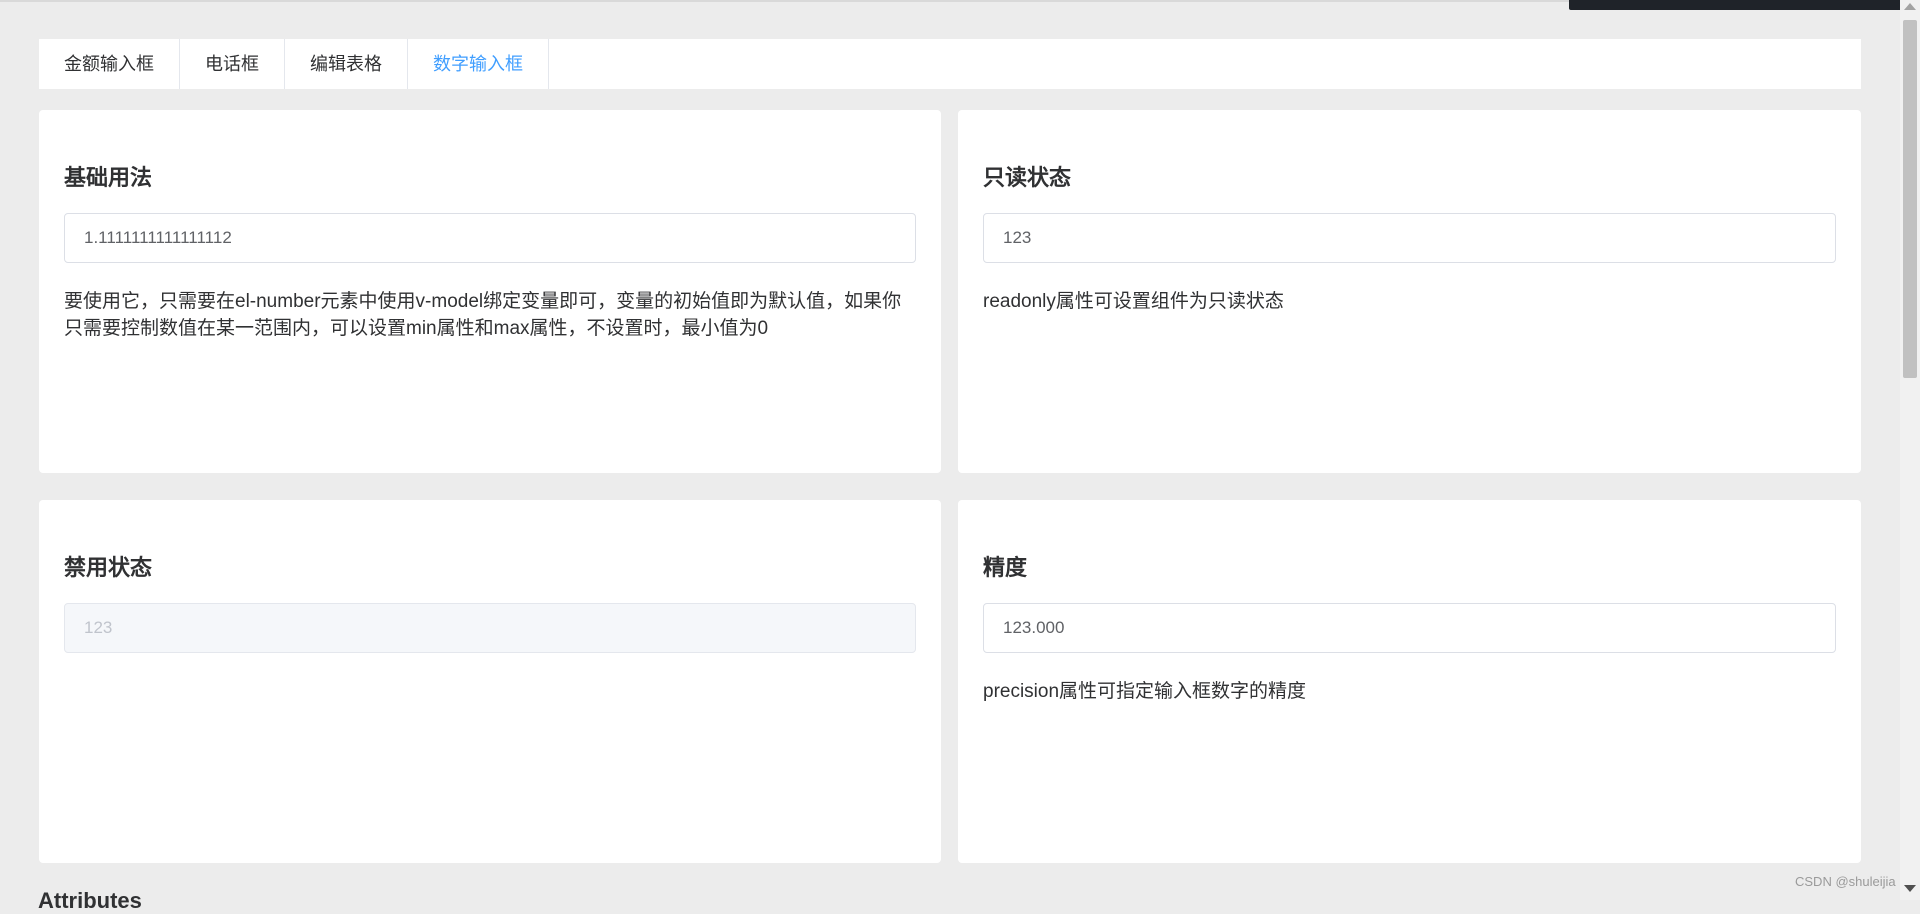 This screenshot has height=914, width=1920. Describe the element at coordinates (478, 64) in the screenshot. I see `tab-number-input: 数字输入框` at that location.